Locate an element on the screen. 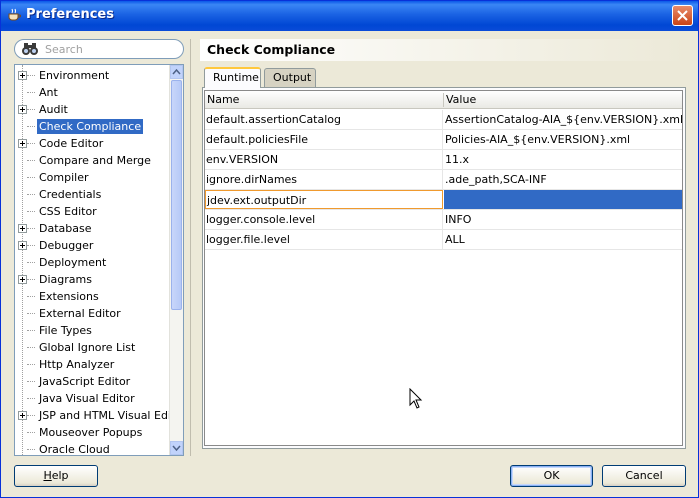  cell-value: ALL is located at coordinates (563, 239).